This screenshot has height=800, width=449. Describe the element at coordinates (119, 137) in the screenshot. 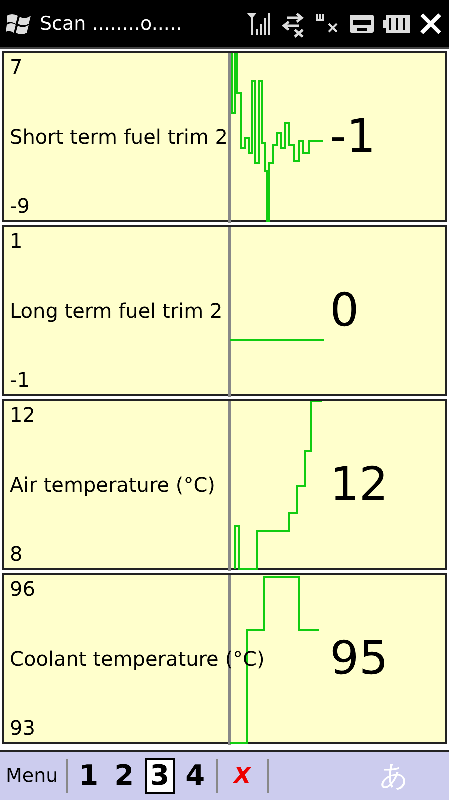

I see `sensor-label: Short term fuel trim 2` at that location.